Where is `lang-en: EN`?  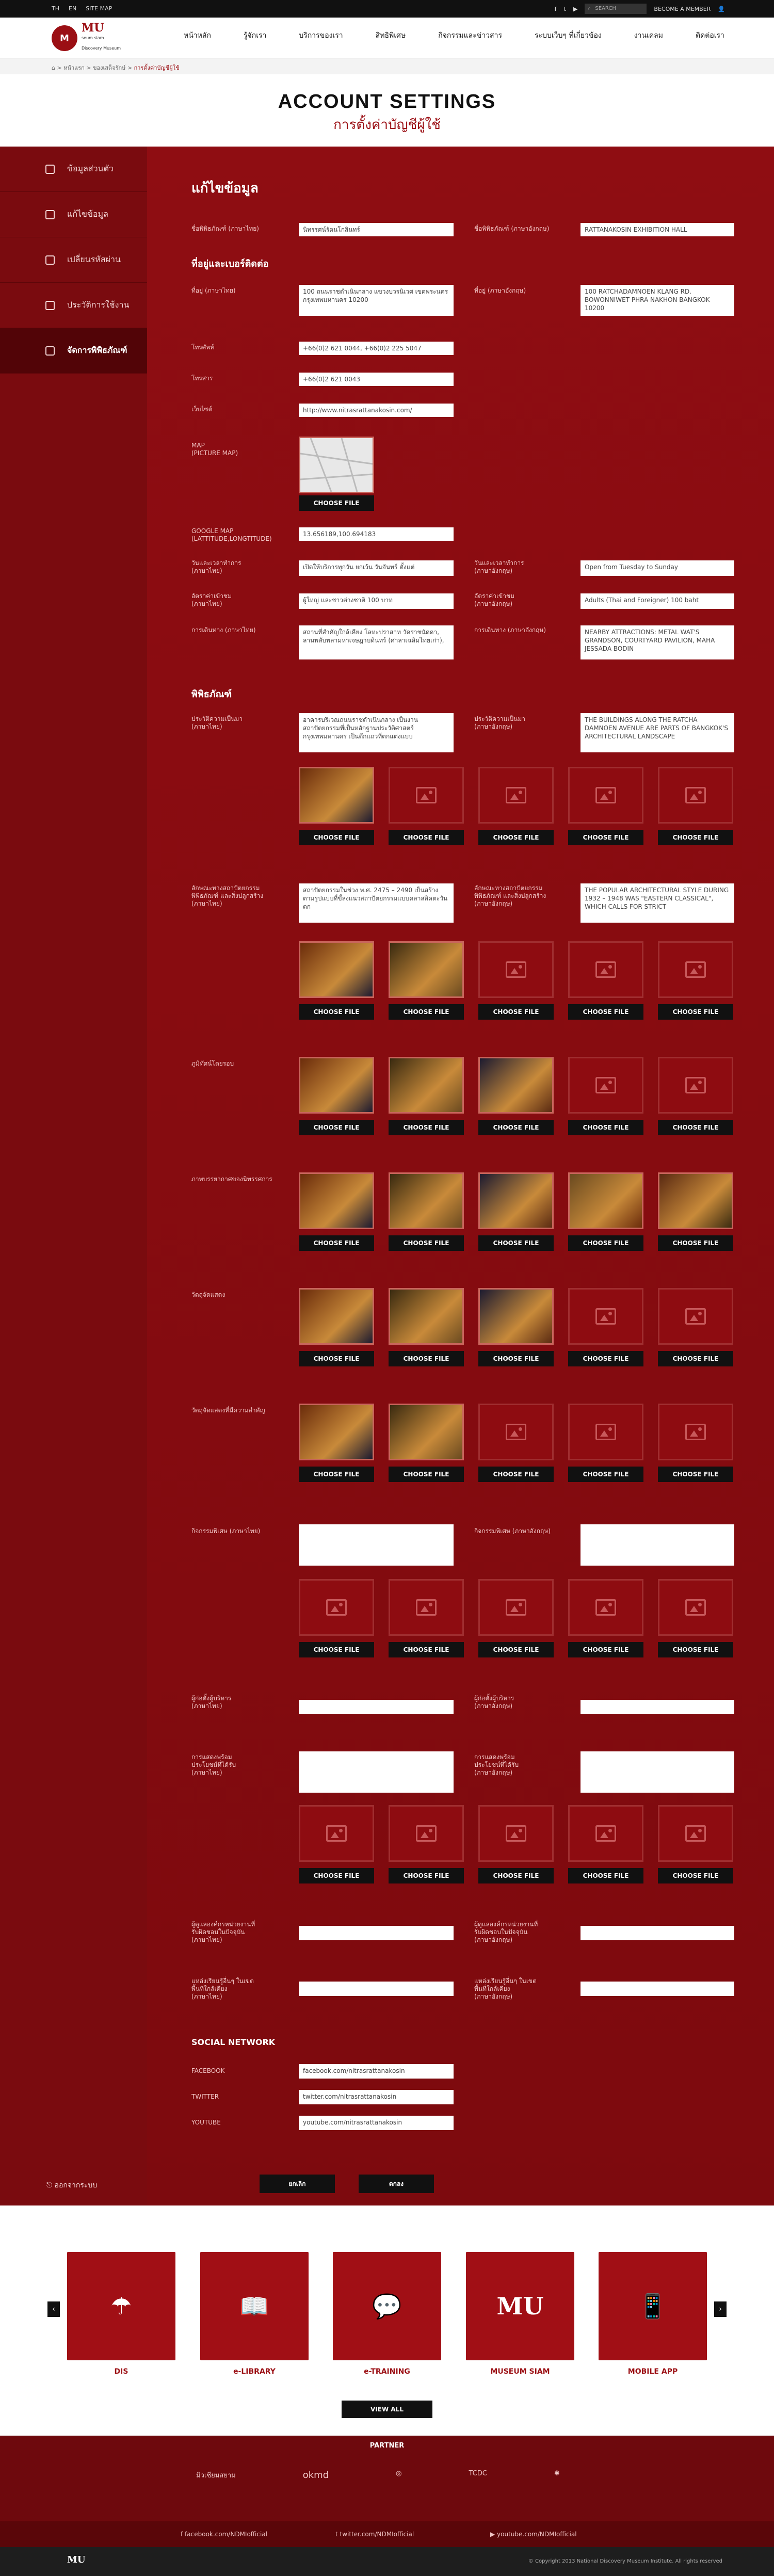 lang-en: EN is located at coordinates (72, 8).